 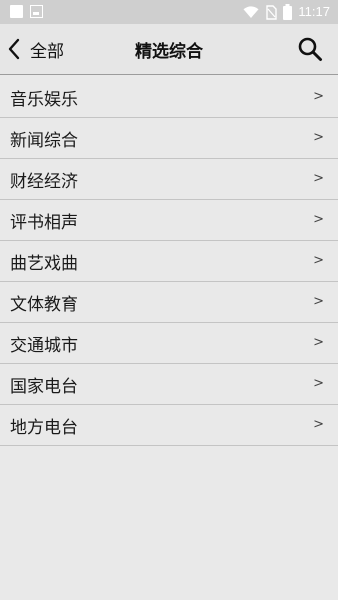 What do you see at coordinates (16, 11) in the screenshot?
I see `notification-square-icon` at bounding box center [16, 11].